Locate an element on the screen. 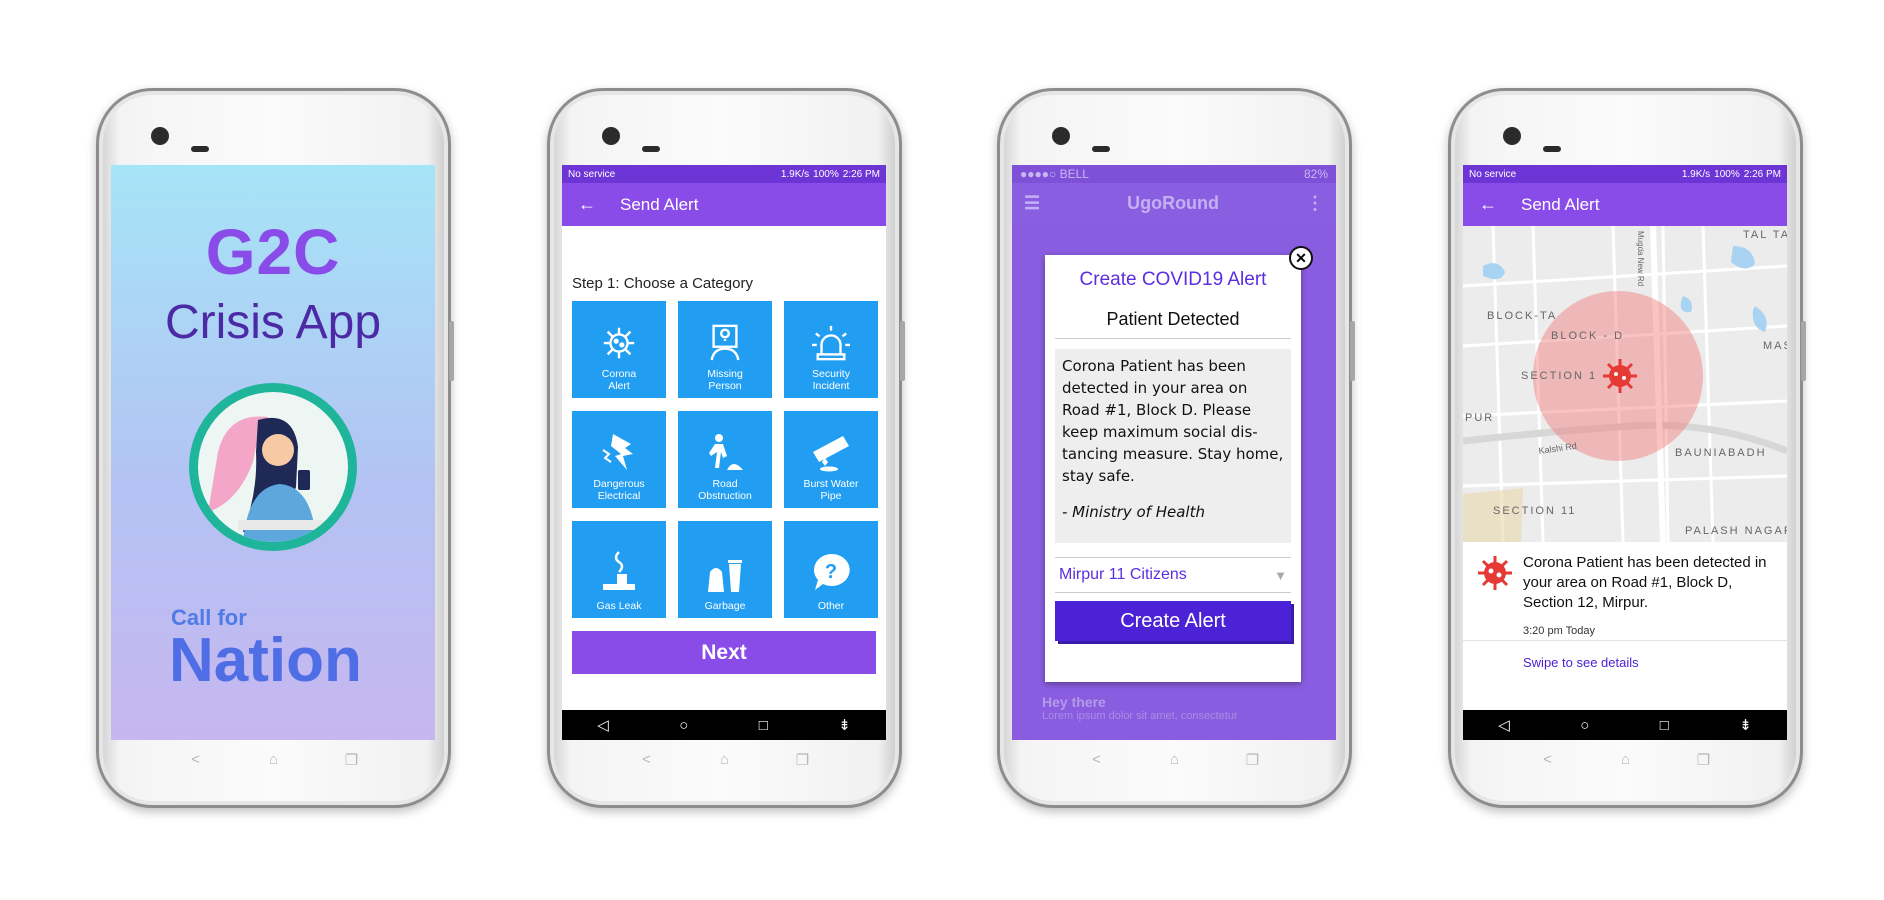 The image size is (1884, 900). app-subtitle: Crisis App is located at coordinates (273, 322).